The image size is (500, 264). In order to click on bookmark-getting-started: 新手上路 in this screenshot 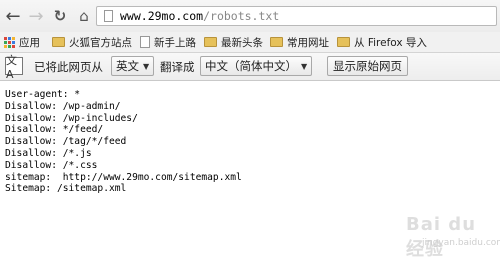, I will do `click(168, 42)`.